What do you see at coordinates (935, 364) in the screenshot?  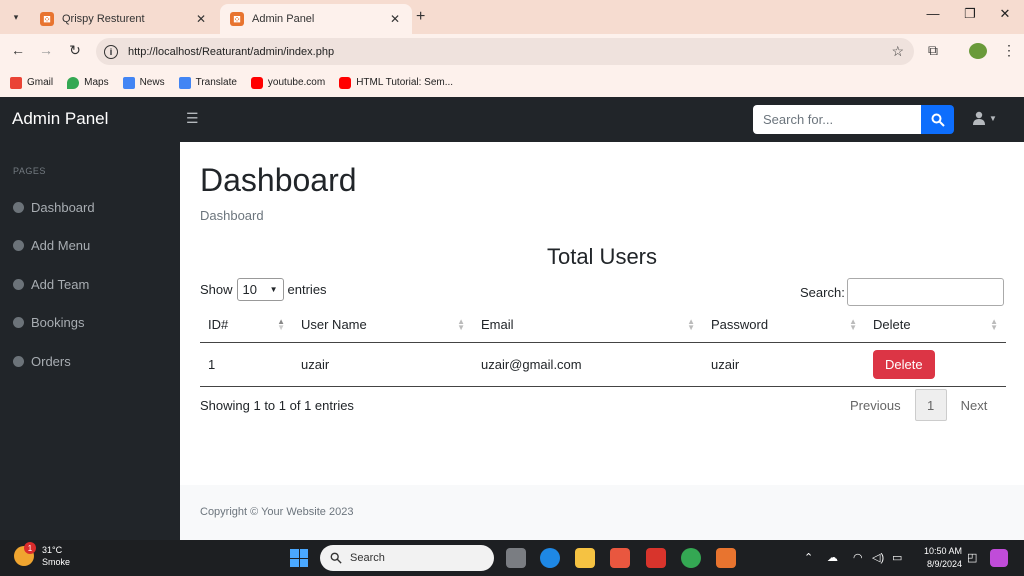 I see `cell-delete: Delete` at bounding box center [935, 364].